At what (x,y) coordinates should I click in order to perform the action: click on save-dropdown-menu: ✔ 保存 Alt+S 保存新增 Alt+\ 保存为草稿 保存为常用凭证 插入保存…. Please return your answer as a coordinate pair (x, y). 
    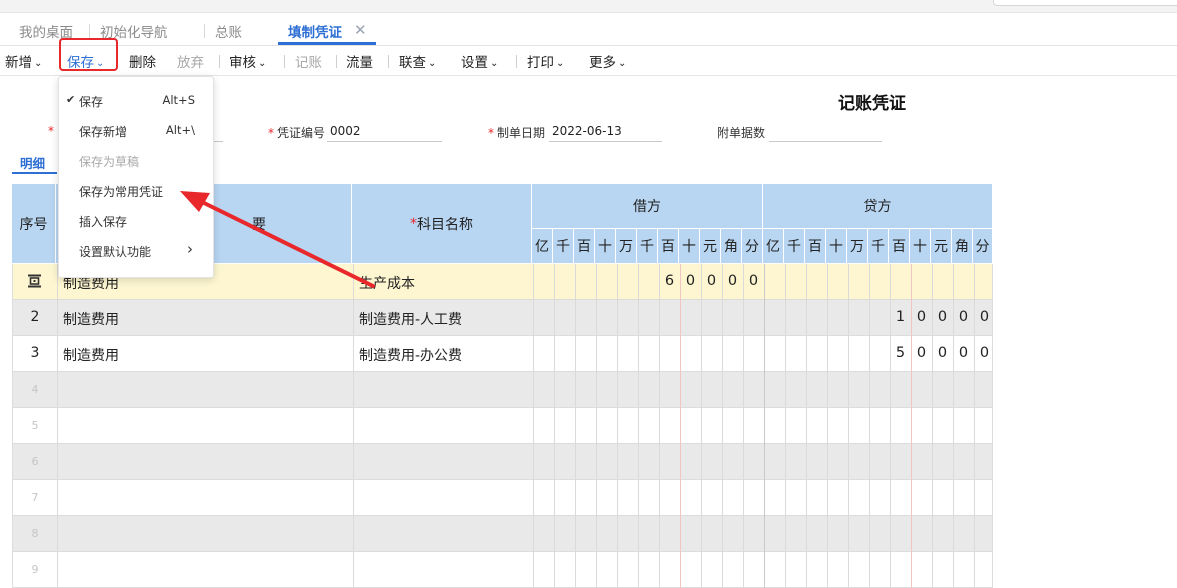
    Looking at the image, I should click on (136, 177).